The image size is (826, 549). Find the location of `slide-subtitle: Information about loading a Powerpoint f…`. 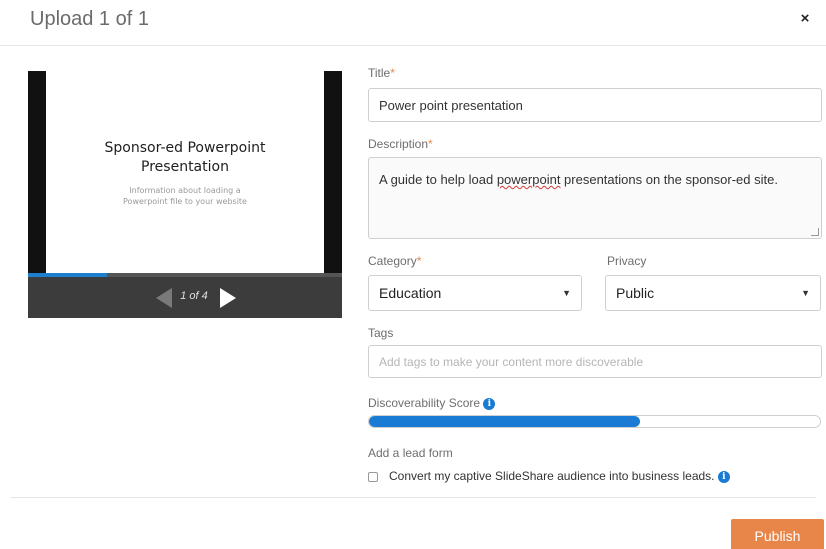

slide-subtitle: Information about loading a Powerpoint f… is located at coordinates (185, 196).